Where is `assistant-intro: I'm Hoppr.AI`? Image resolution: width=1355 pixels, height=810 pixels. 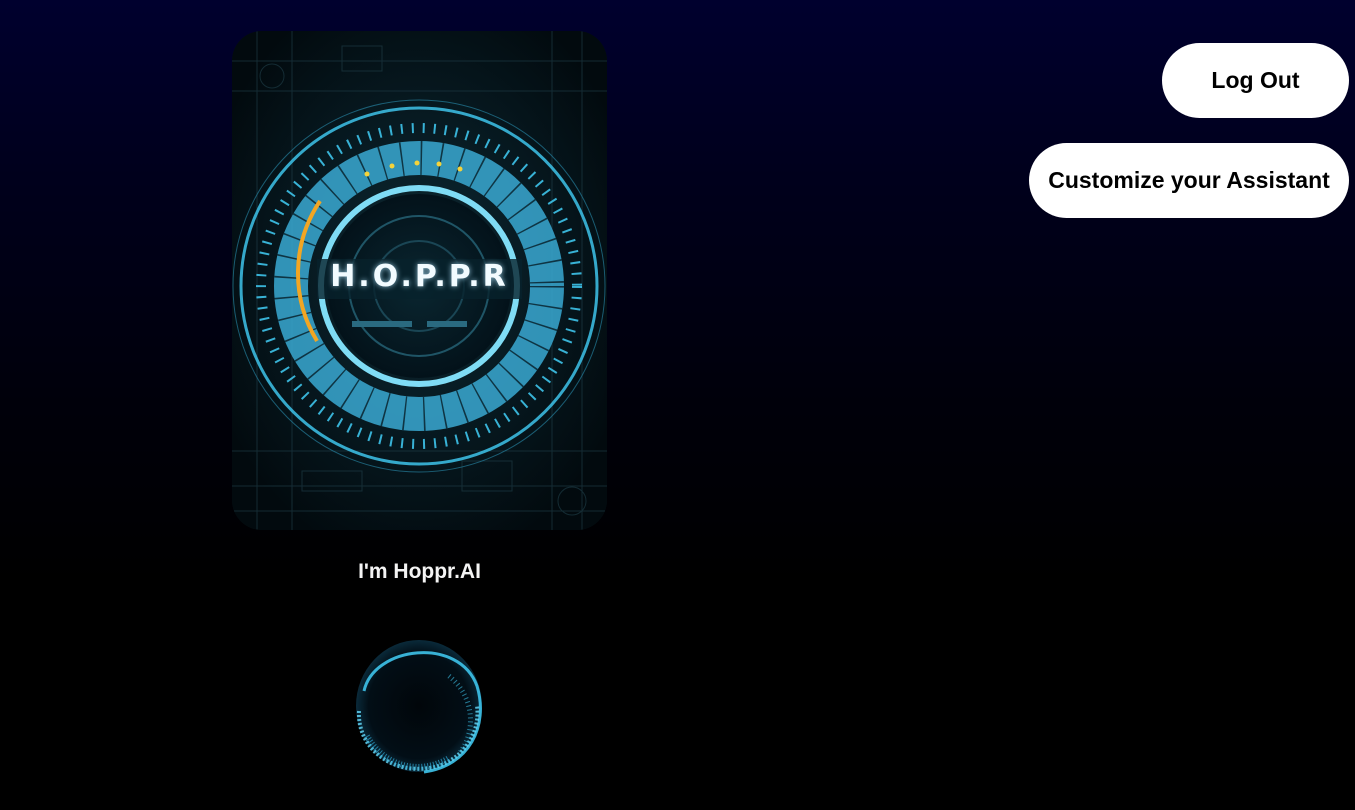 assistant-intro: I'm Hoppr.AI is located at coordinates (419, 571).